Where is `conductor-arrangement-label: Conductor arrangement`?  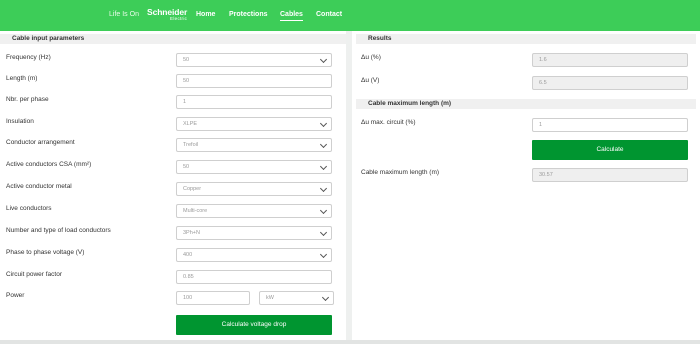
conductor-arrangement-label: Conductor arrangement is located at coordinates (40, 142).